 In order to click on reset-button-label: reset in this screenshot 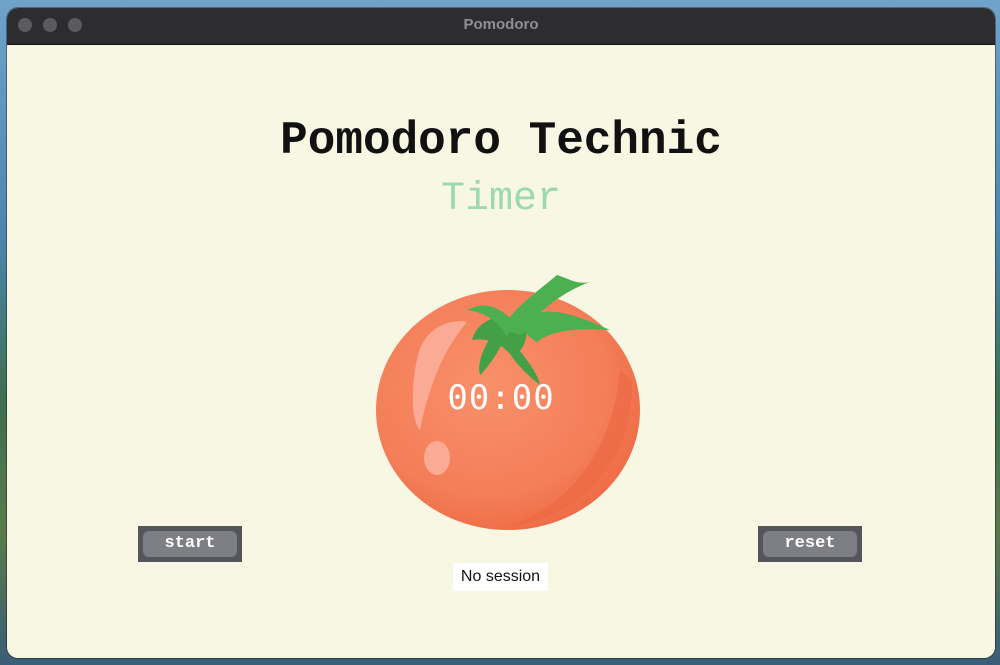, I will do `click(810, 544)`.